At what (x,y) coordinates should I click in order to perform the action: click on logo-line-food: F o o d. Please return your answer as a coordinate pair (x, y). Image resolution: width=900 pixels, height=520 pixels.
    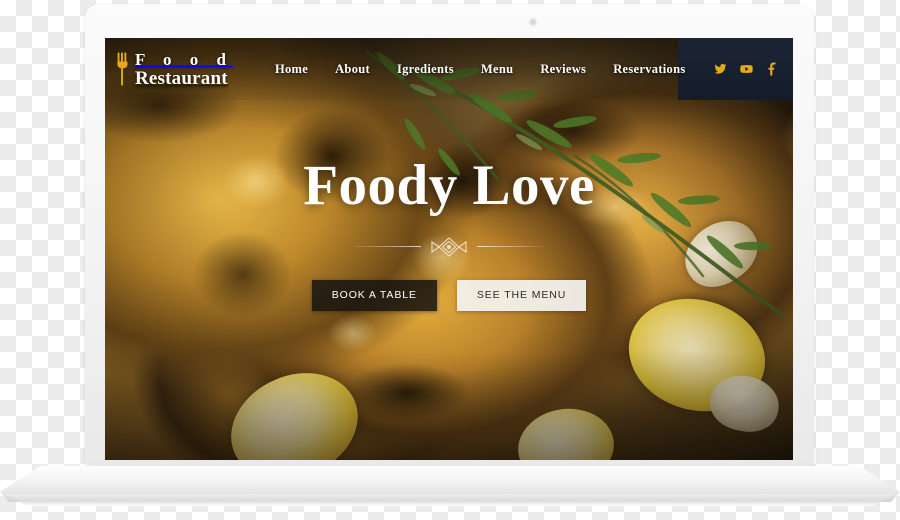
    Looking at the image, I should click on (184, 59).